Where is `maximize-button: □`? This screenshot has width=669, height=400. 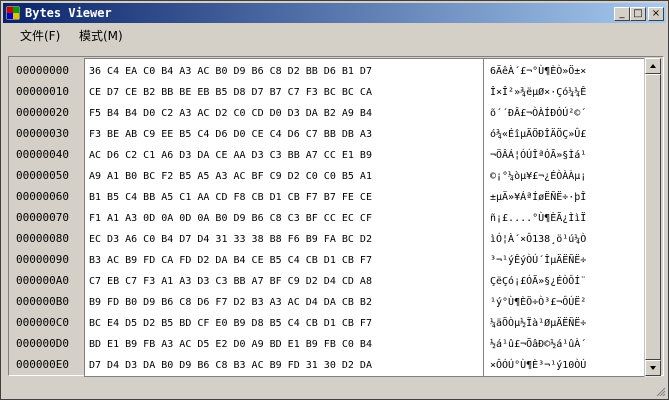
maximize-button: □ is located at coordinates (638, 14).